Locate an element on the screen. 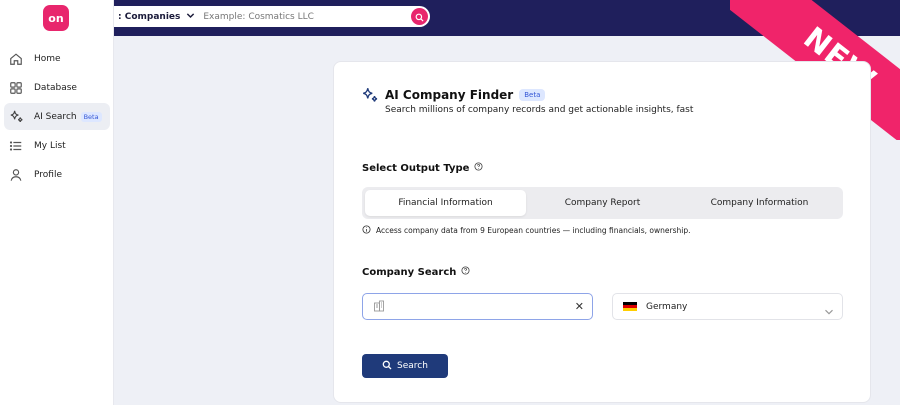 This screenshot has height=405, width=900. page-title-text: AI Company Finder is located at coordinates (449, 95).